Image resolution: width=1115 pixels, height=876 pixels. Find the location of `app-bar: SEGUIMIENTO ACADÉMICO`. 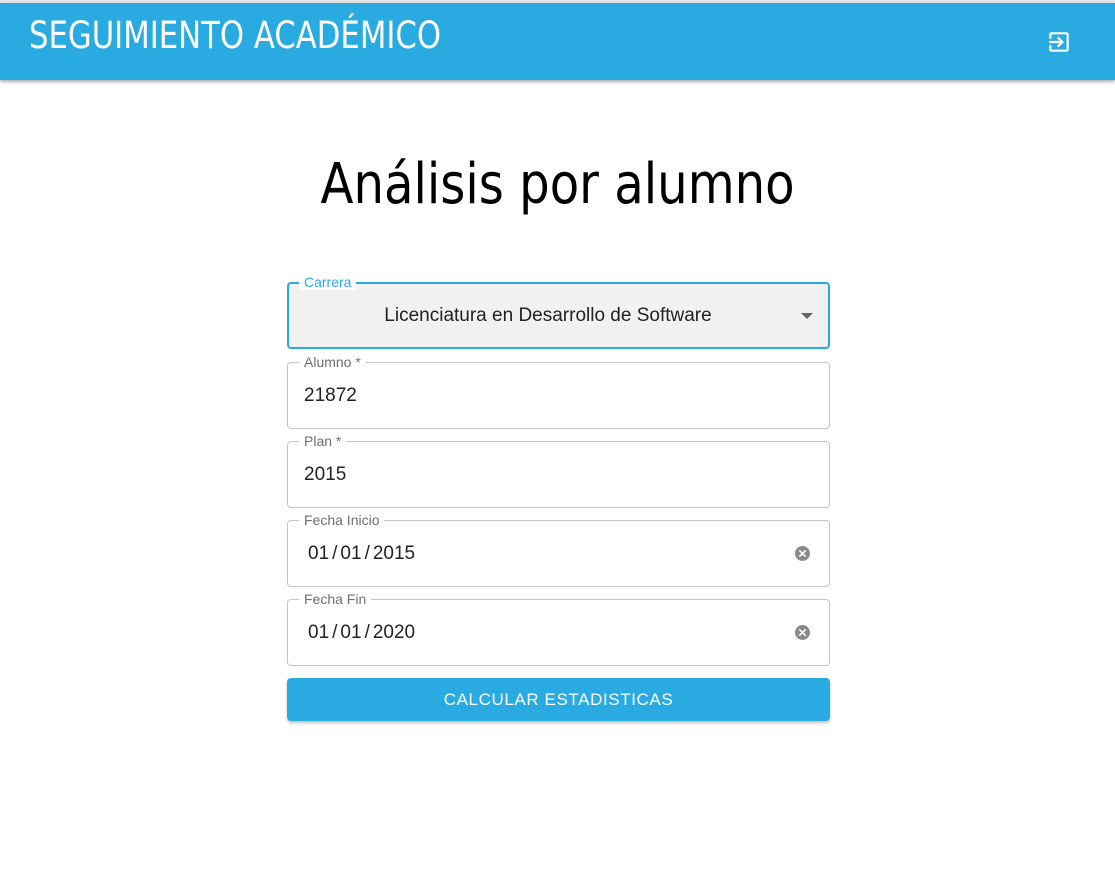

app-bar: SEGUIMIENTO ACADÉMICO is located at coordinates (557, 41).